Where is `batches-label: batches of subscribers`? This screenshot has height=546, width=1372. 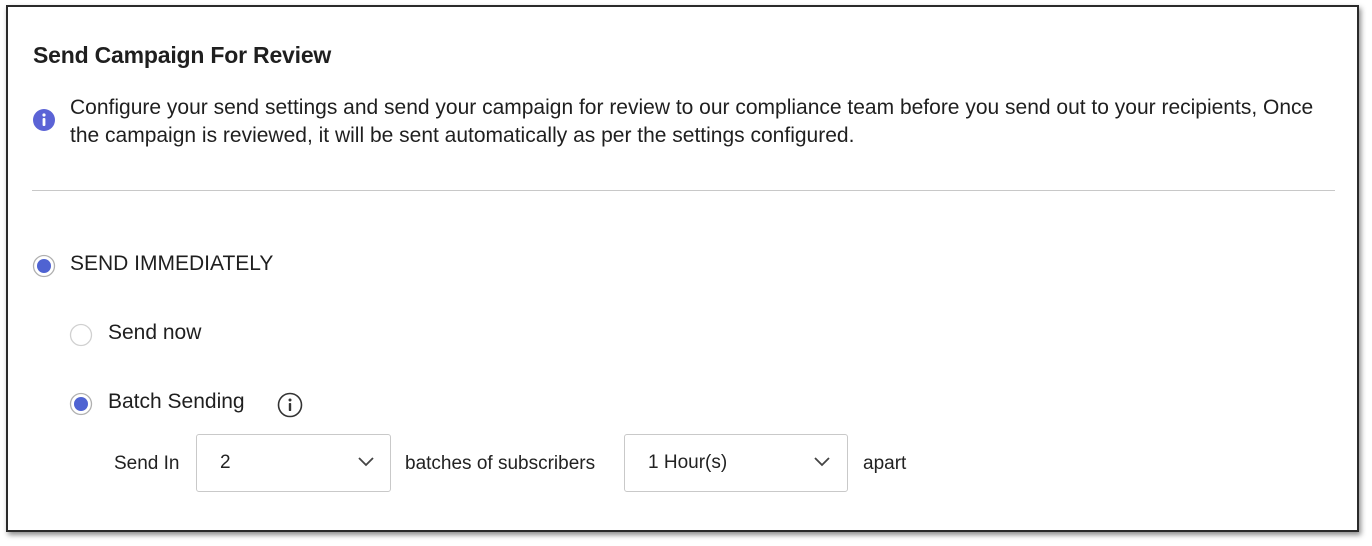
batches-label: batches of subscribers is located at coordinates (500, 463).